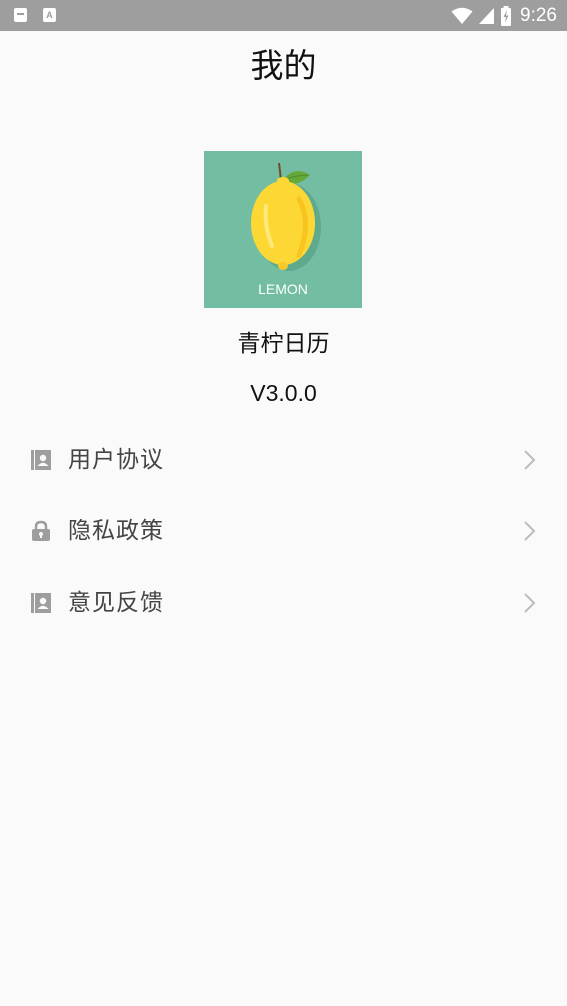  I want to click on app-version: V3.0.0, so click(283, 393).